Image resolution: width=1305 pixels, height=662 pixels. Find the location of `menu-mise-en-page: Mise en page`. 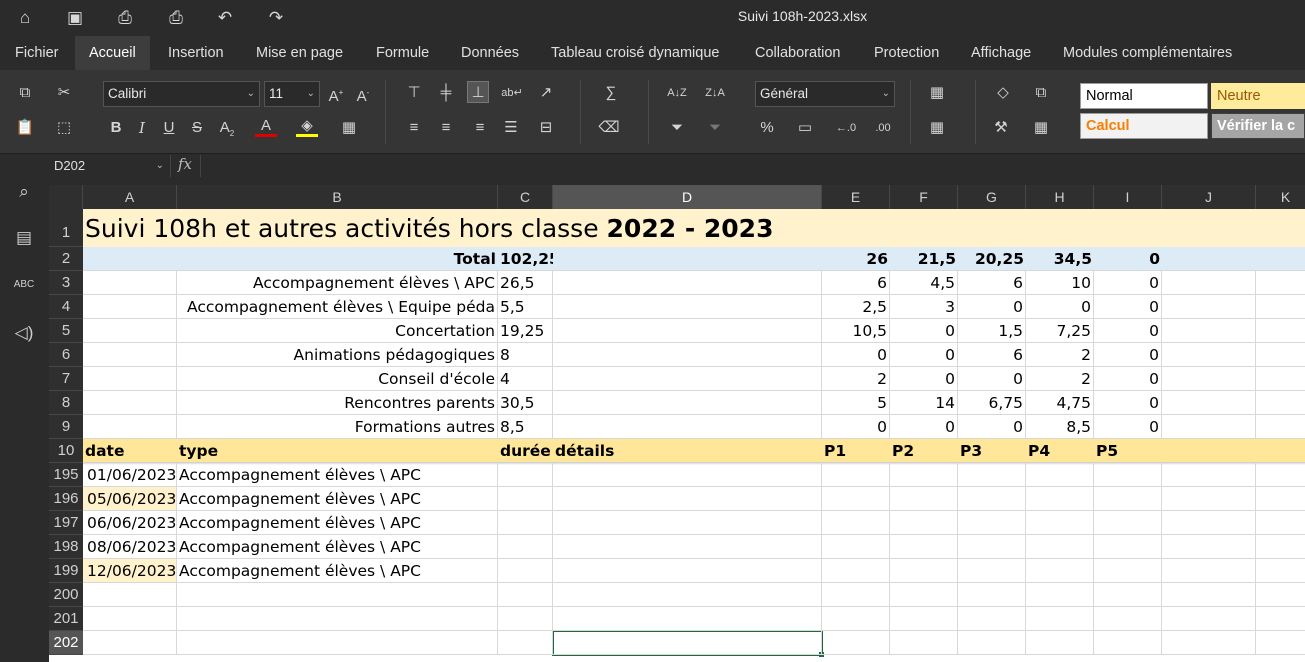

menu-mise-en-page: Mise en page is located at coordinates (299, 53).